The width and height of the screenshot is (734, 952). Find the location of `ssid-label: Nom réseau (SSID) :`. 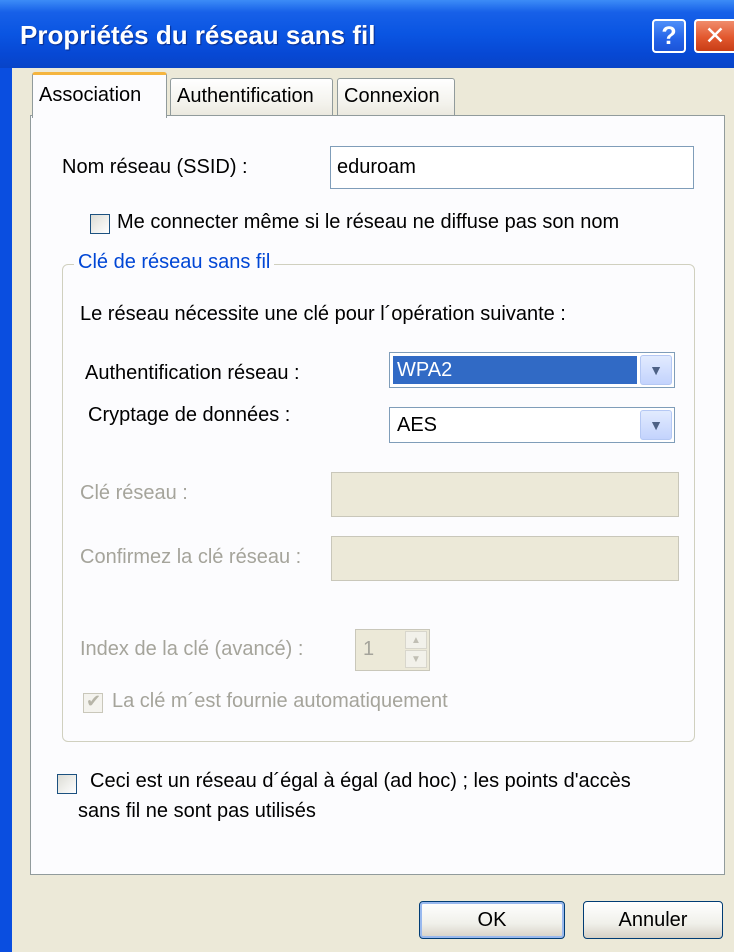

ssid-label: Nom réseau (SSID) : is located at coordinates (155, 167).